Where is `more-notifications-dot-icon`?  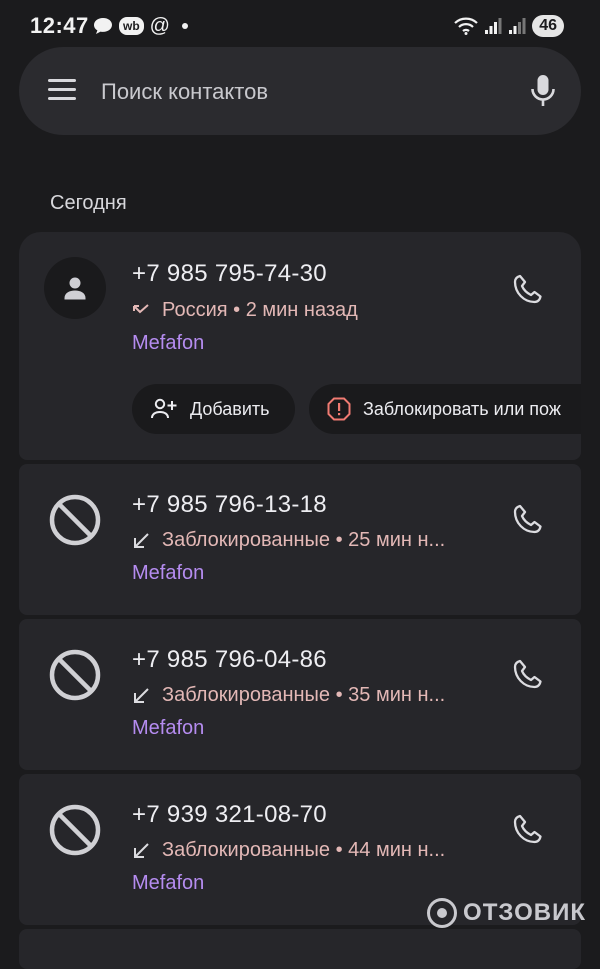 more-notifications-dot-icon is located at coordinates (184, 26).